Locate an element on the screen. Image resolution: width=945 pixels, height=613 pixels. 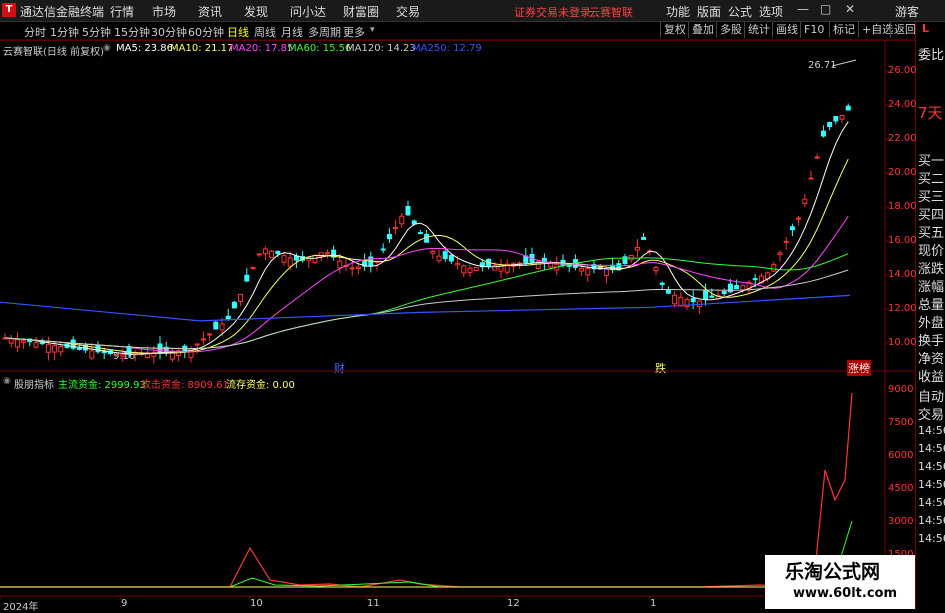
high-pointer is located at coordinates (844, 63).